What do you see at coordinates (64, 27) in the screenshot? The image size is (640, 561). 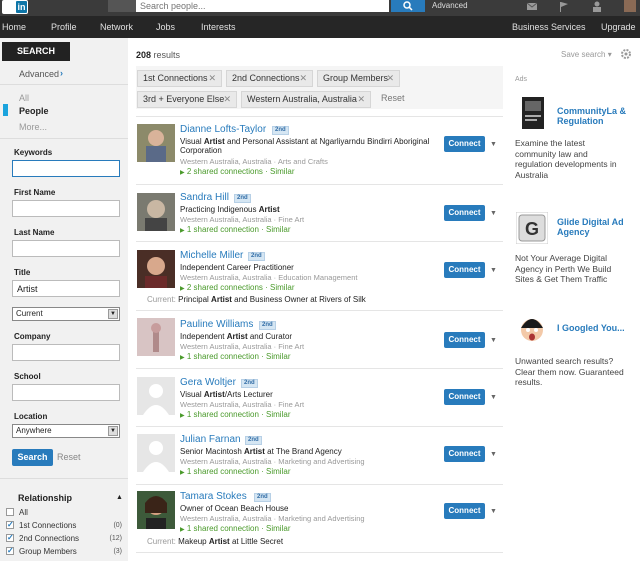 I see `nav-profile: Profile` at bounding box center [64, 27].